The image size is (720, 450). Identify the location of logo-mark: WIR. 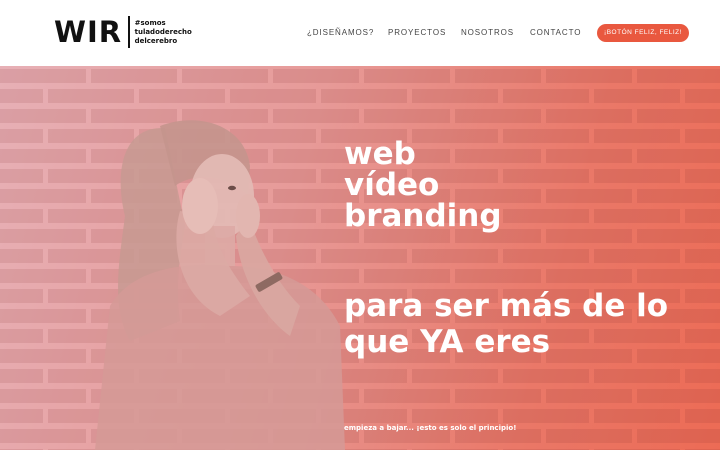
(88, 32).